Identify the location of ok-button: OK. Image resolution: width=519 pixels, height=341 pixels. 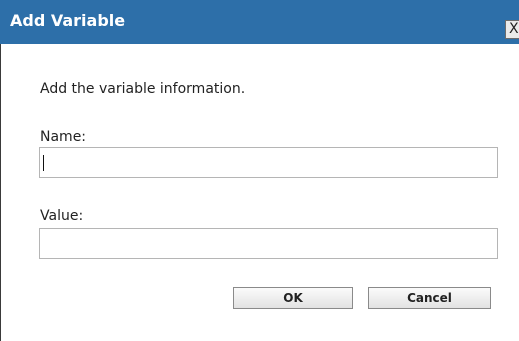
(293, 298).